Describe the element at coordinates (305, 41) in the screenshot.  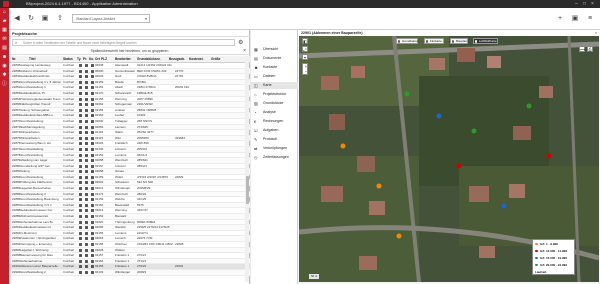
I see `layers-icon: ◧` at that location.